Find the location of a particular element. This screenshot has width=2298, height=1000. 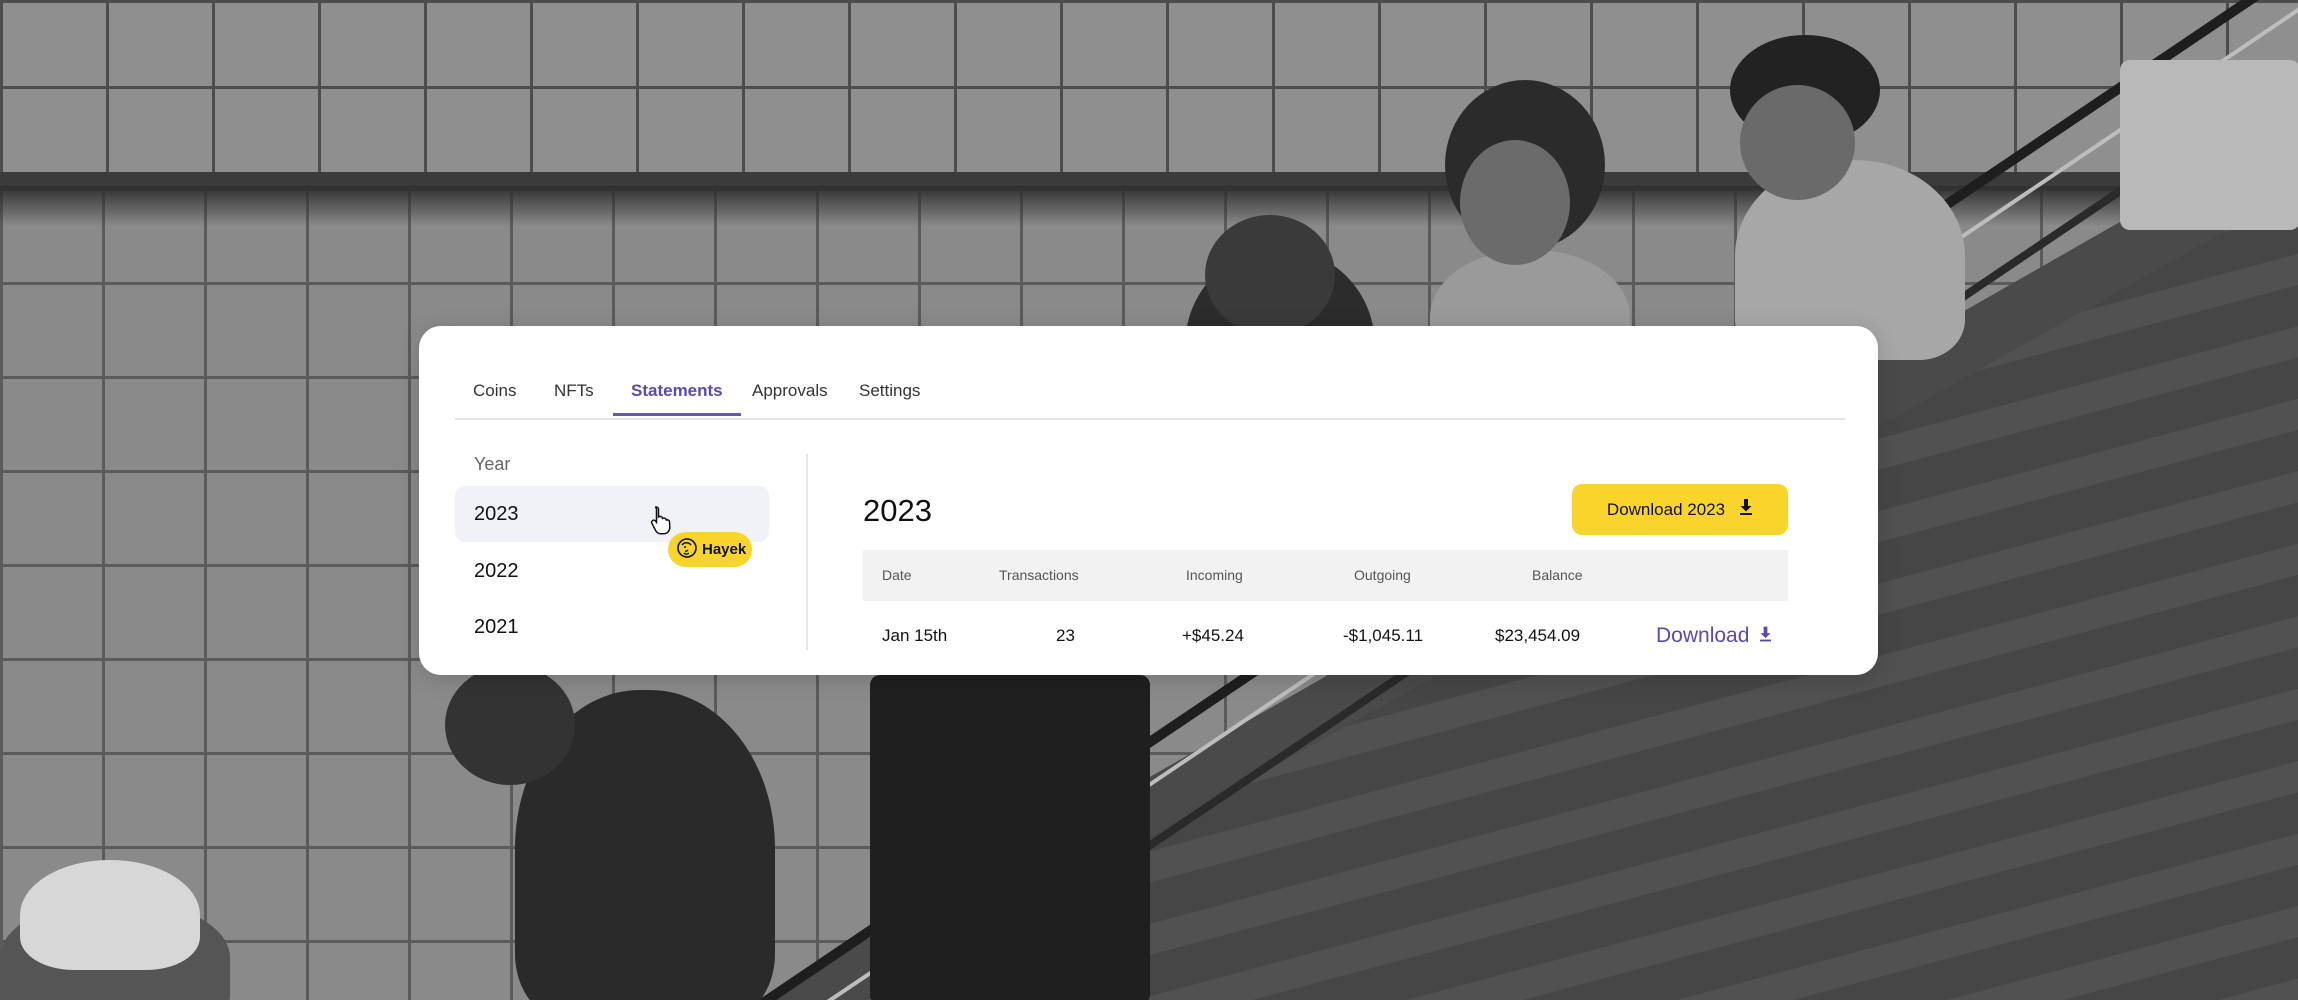

cell-date: Jan 15th is located at coordinates (915, 635).